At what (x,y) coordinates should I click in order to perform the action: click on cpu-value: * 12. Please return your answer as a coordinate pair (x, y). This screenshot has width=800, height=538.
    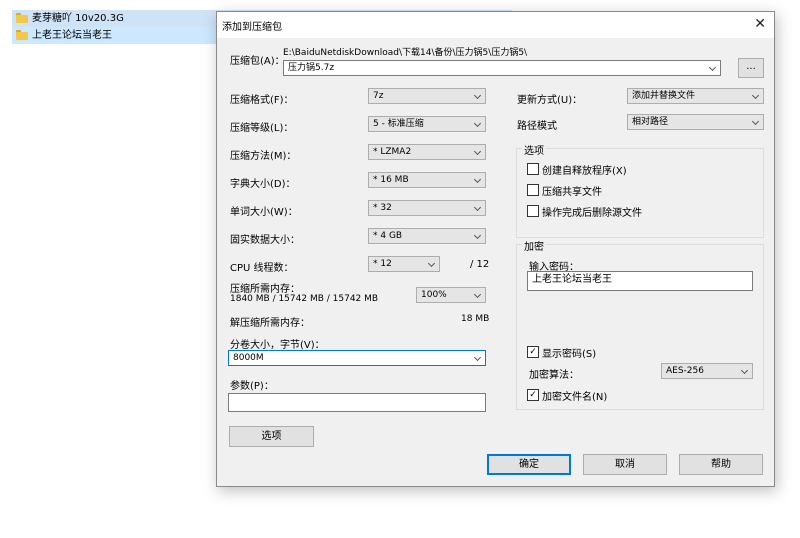
    Looking at the image, I should click on (382, 264).